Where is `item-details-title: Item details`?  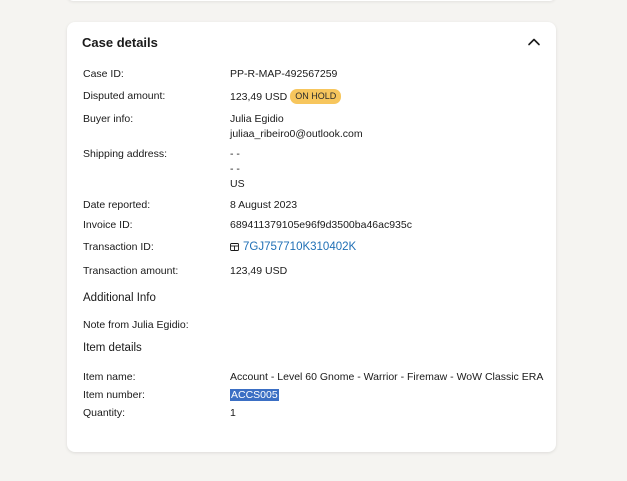
item-details-title: Item details is located at coordinates (112, 348).